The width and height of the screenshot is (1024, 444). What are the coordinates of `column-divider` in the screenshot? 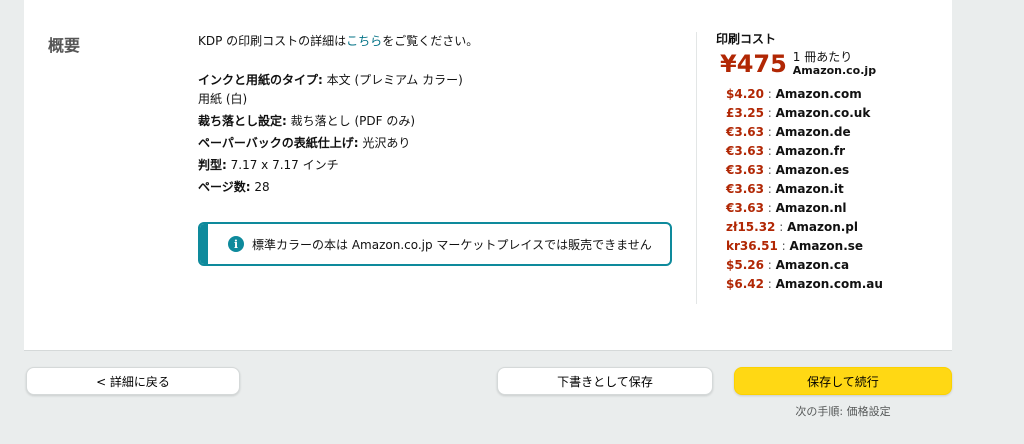 It's located at (696, 168).